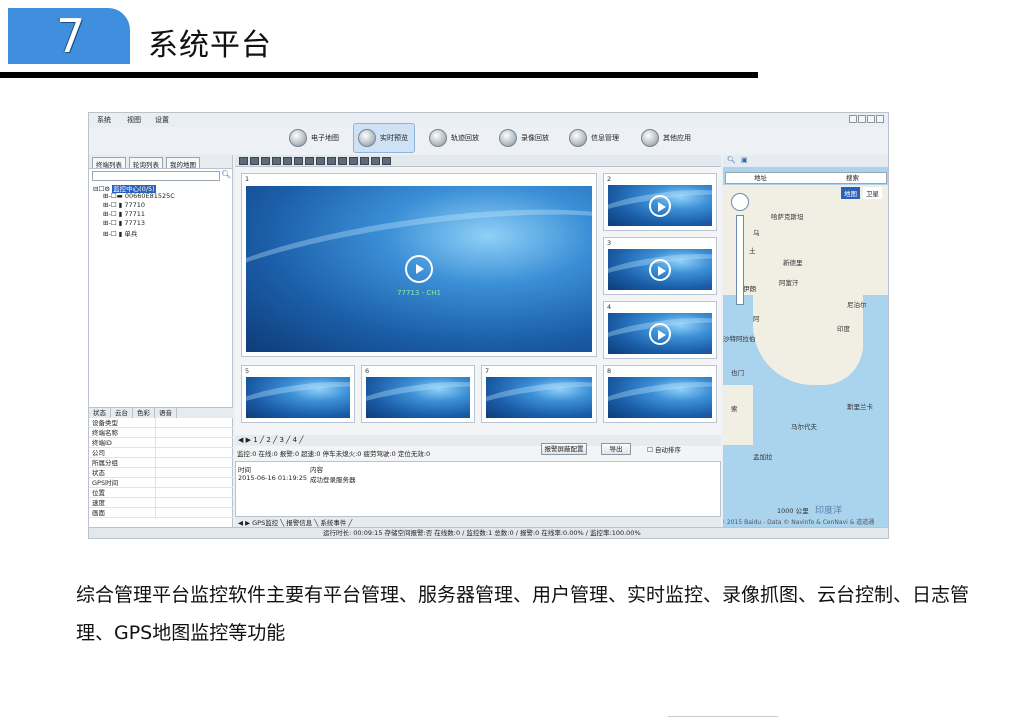  I want to click on toolbar-track-playback: 轨迹回放, so click(455, 138).